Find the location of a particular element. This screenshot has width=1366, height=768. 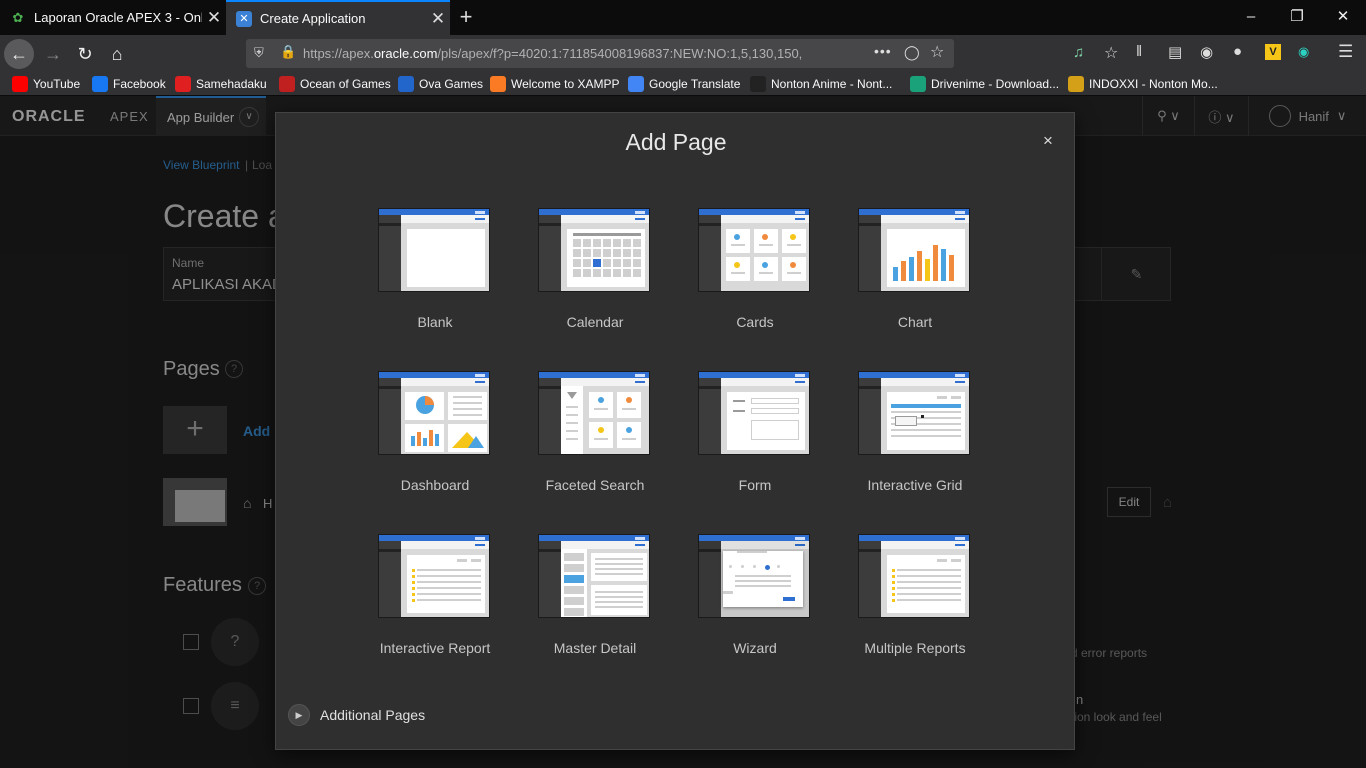

play-icon: ▶ is located at coordinates (299, 715).